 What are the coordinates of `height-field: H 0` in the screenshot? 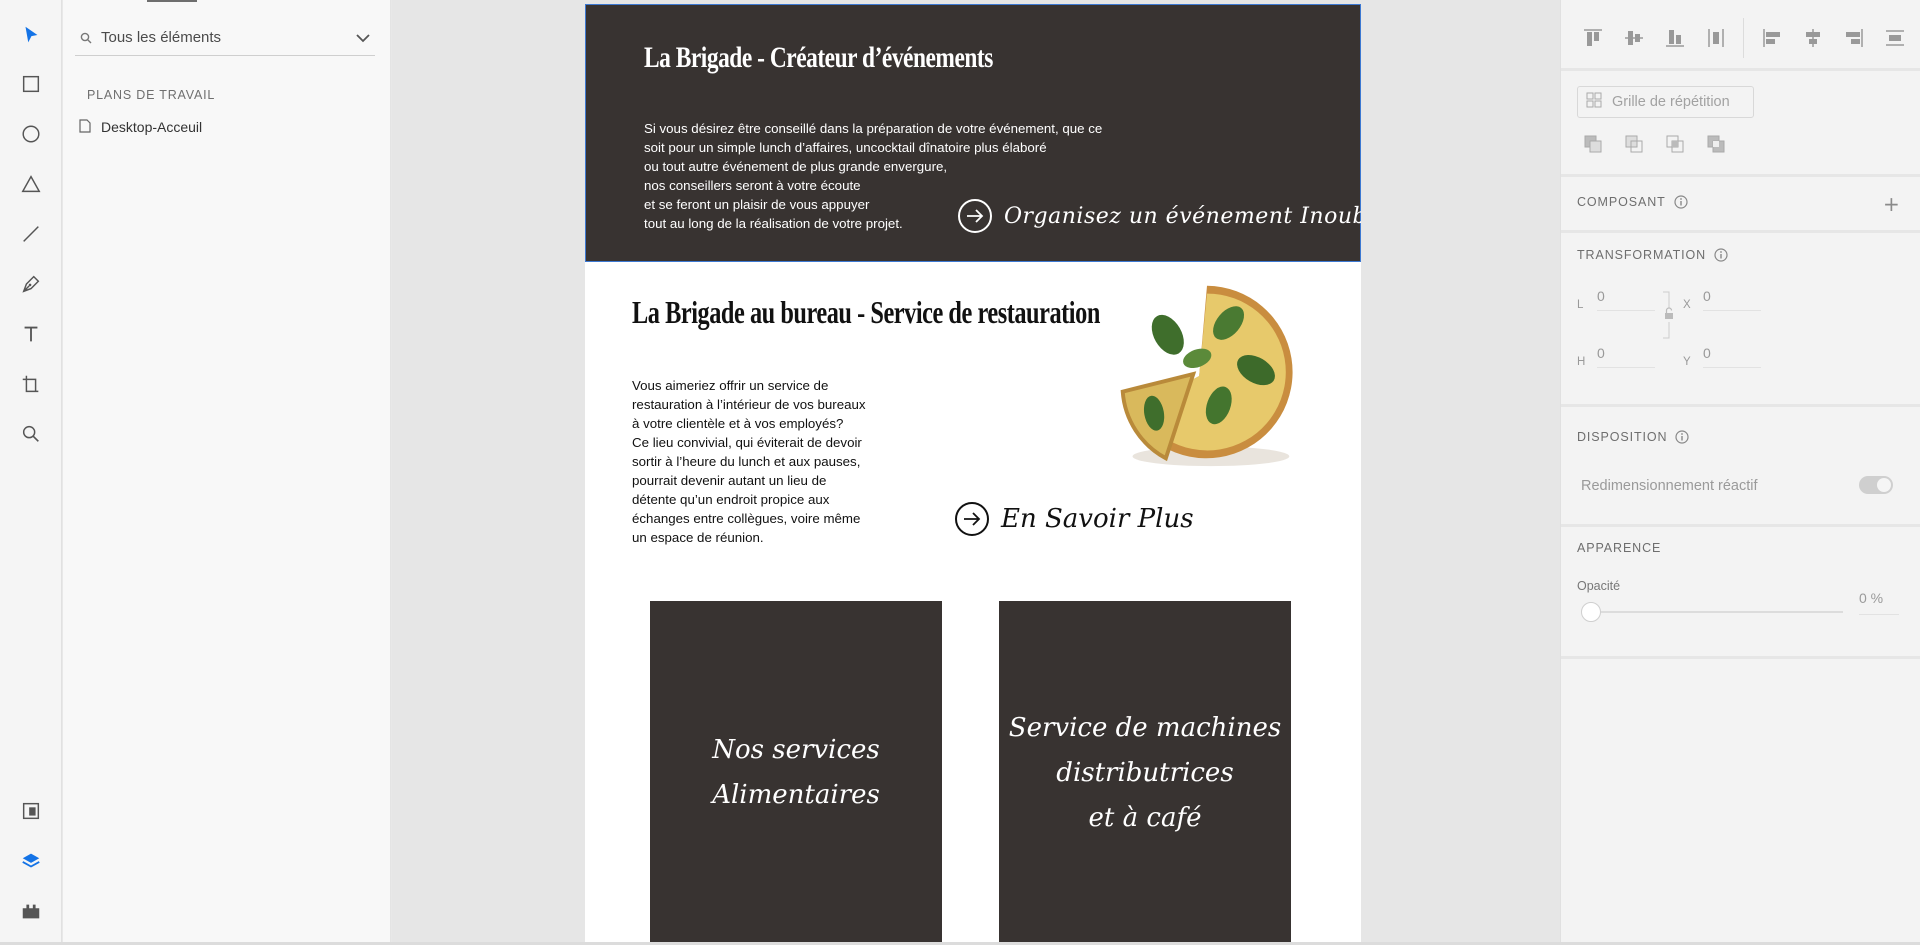 It's located at (1616, 356).